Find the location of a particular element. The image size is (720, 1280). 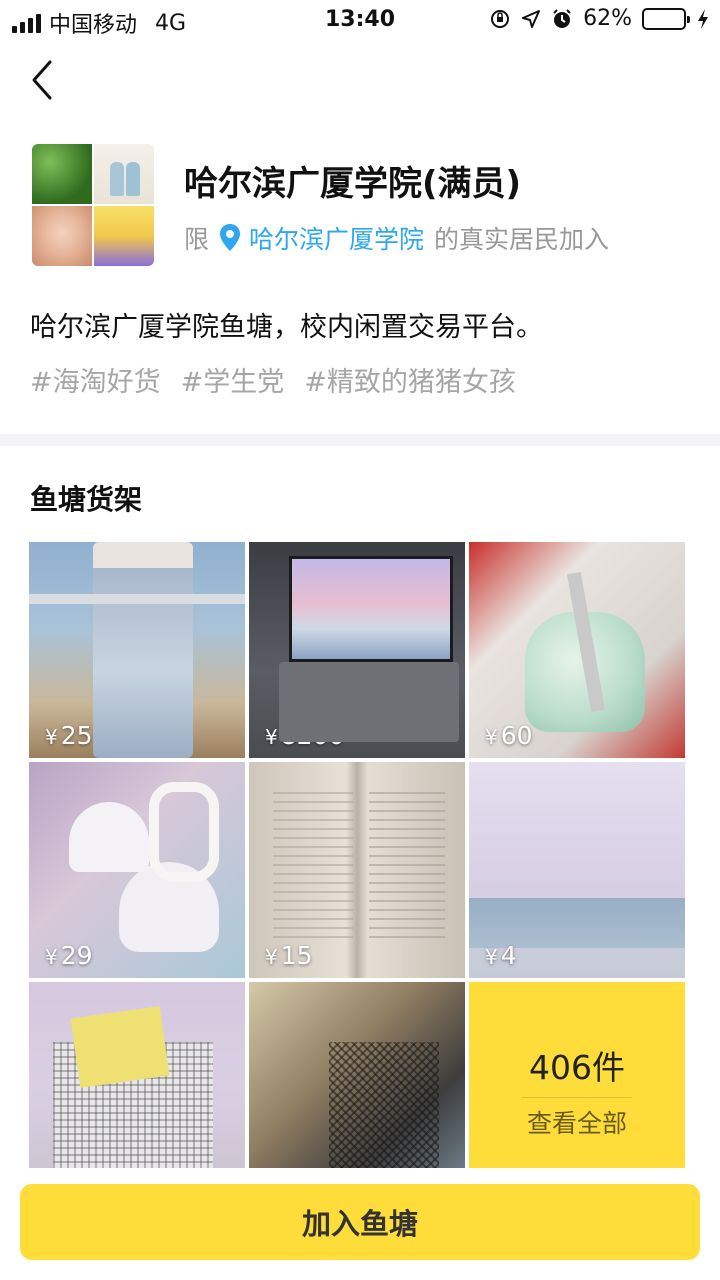

limit-suffix: 的真实居民加入 is located at coordinates (522, 239).